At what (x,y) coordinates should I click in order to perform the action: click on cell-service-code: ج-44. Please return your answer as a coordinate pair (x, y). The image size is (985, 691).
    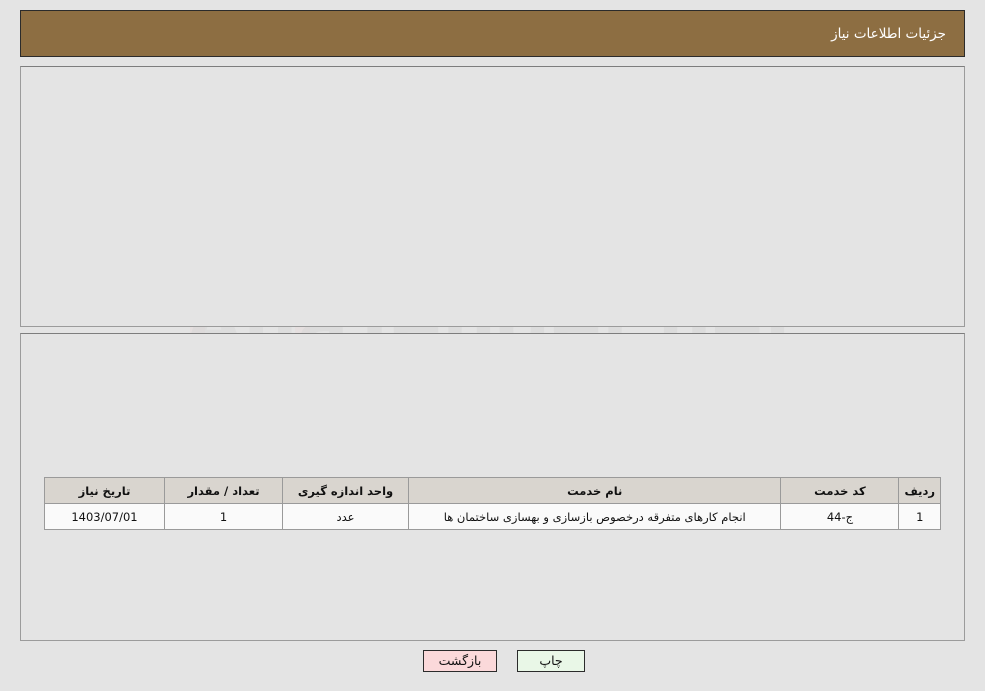
    Looking at the image, I should click on (840, 516).